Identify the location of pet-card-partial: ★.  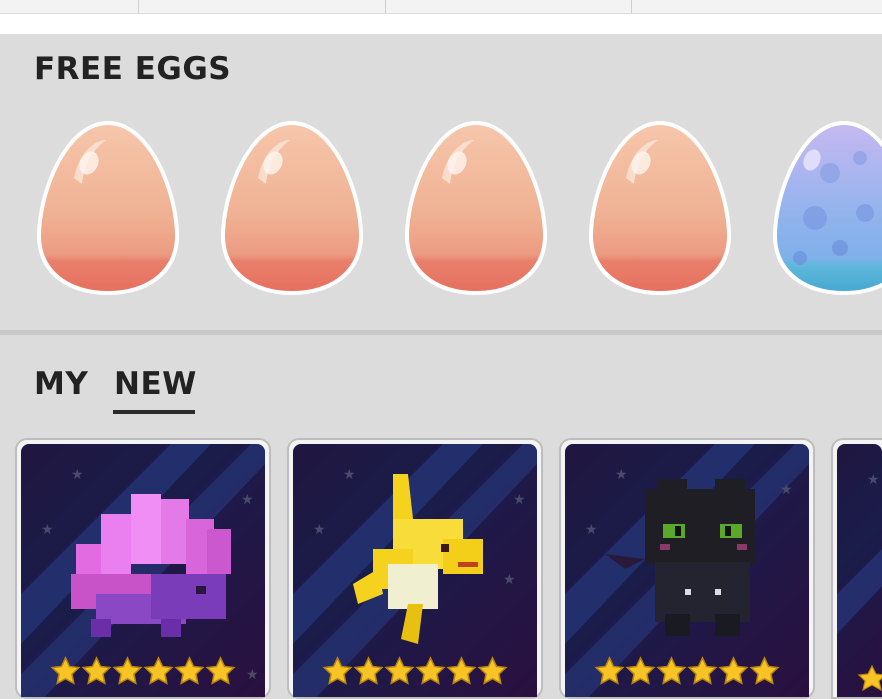
(856, 568).